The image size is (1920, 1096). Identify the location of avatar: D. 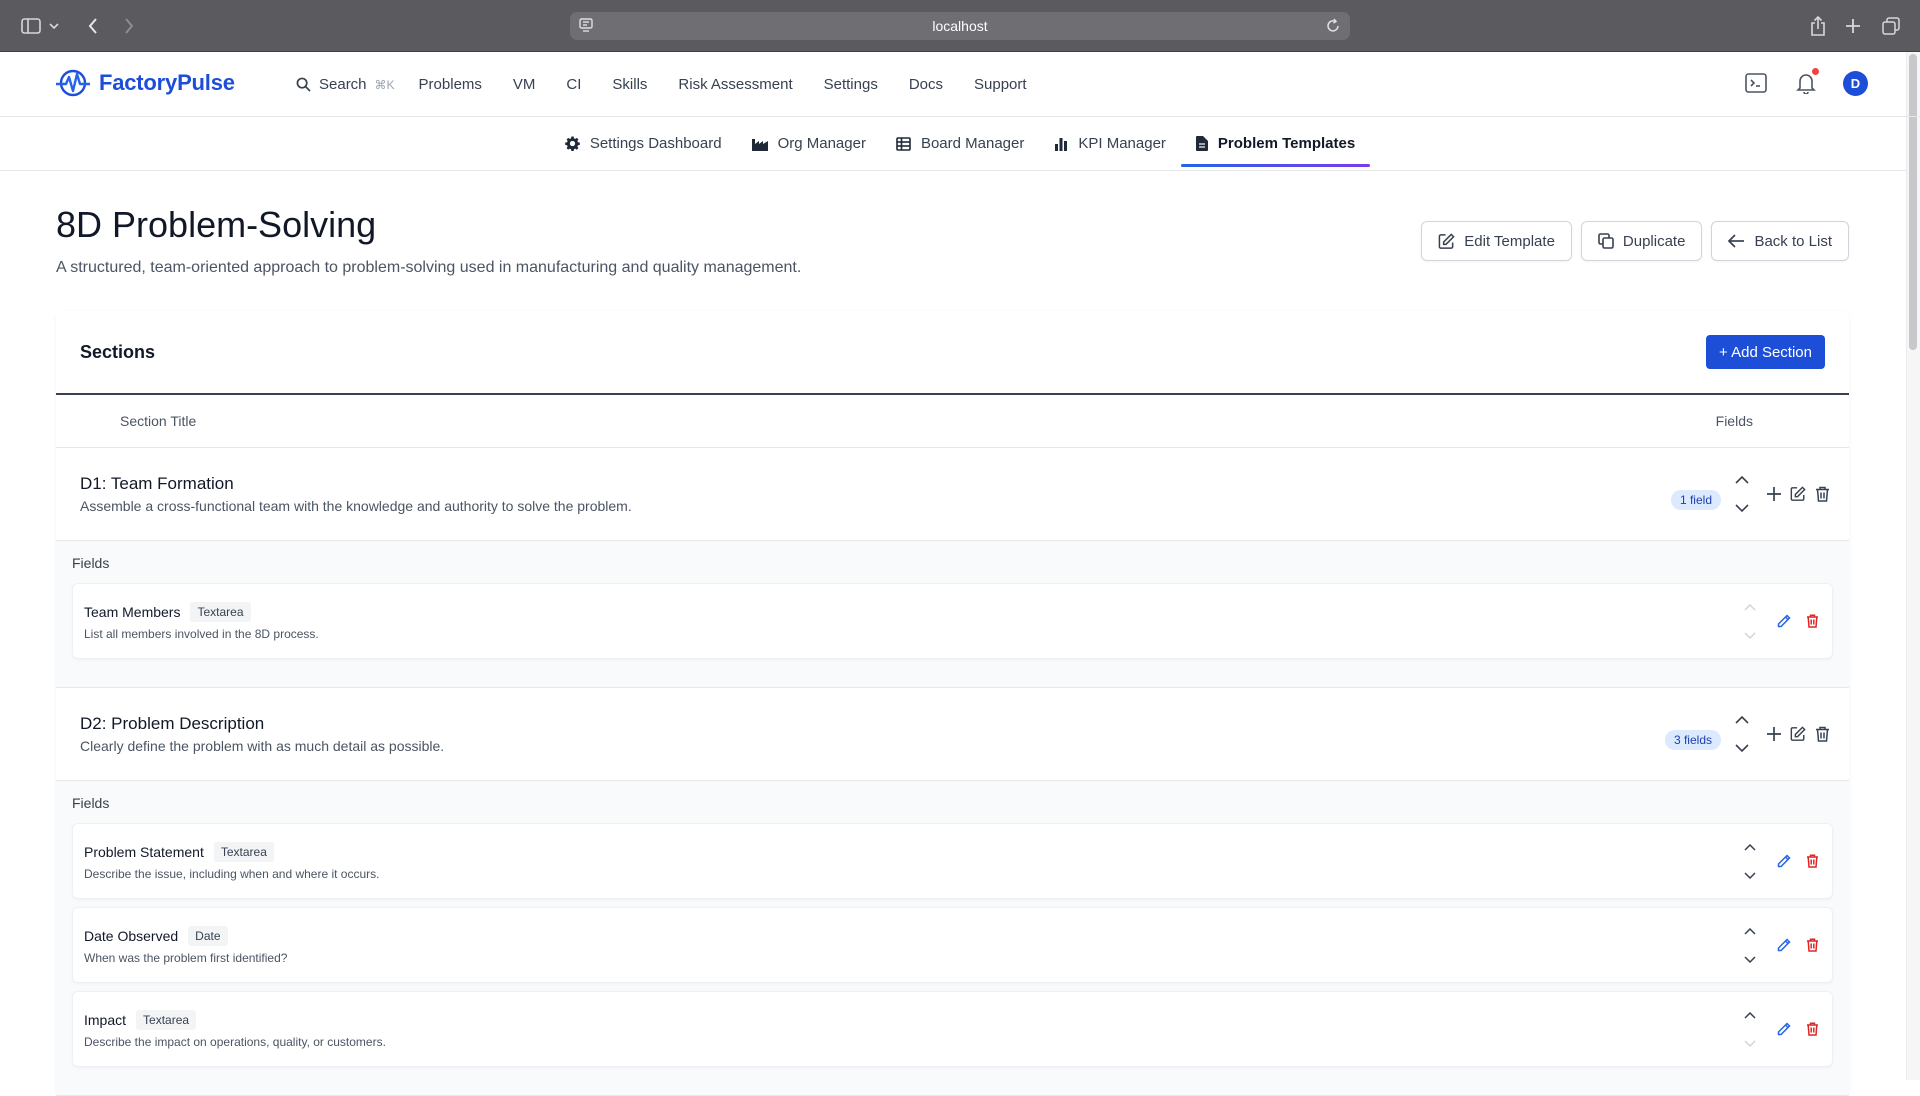
(1855, 83).